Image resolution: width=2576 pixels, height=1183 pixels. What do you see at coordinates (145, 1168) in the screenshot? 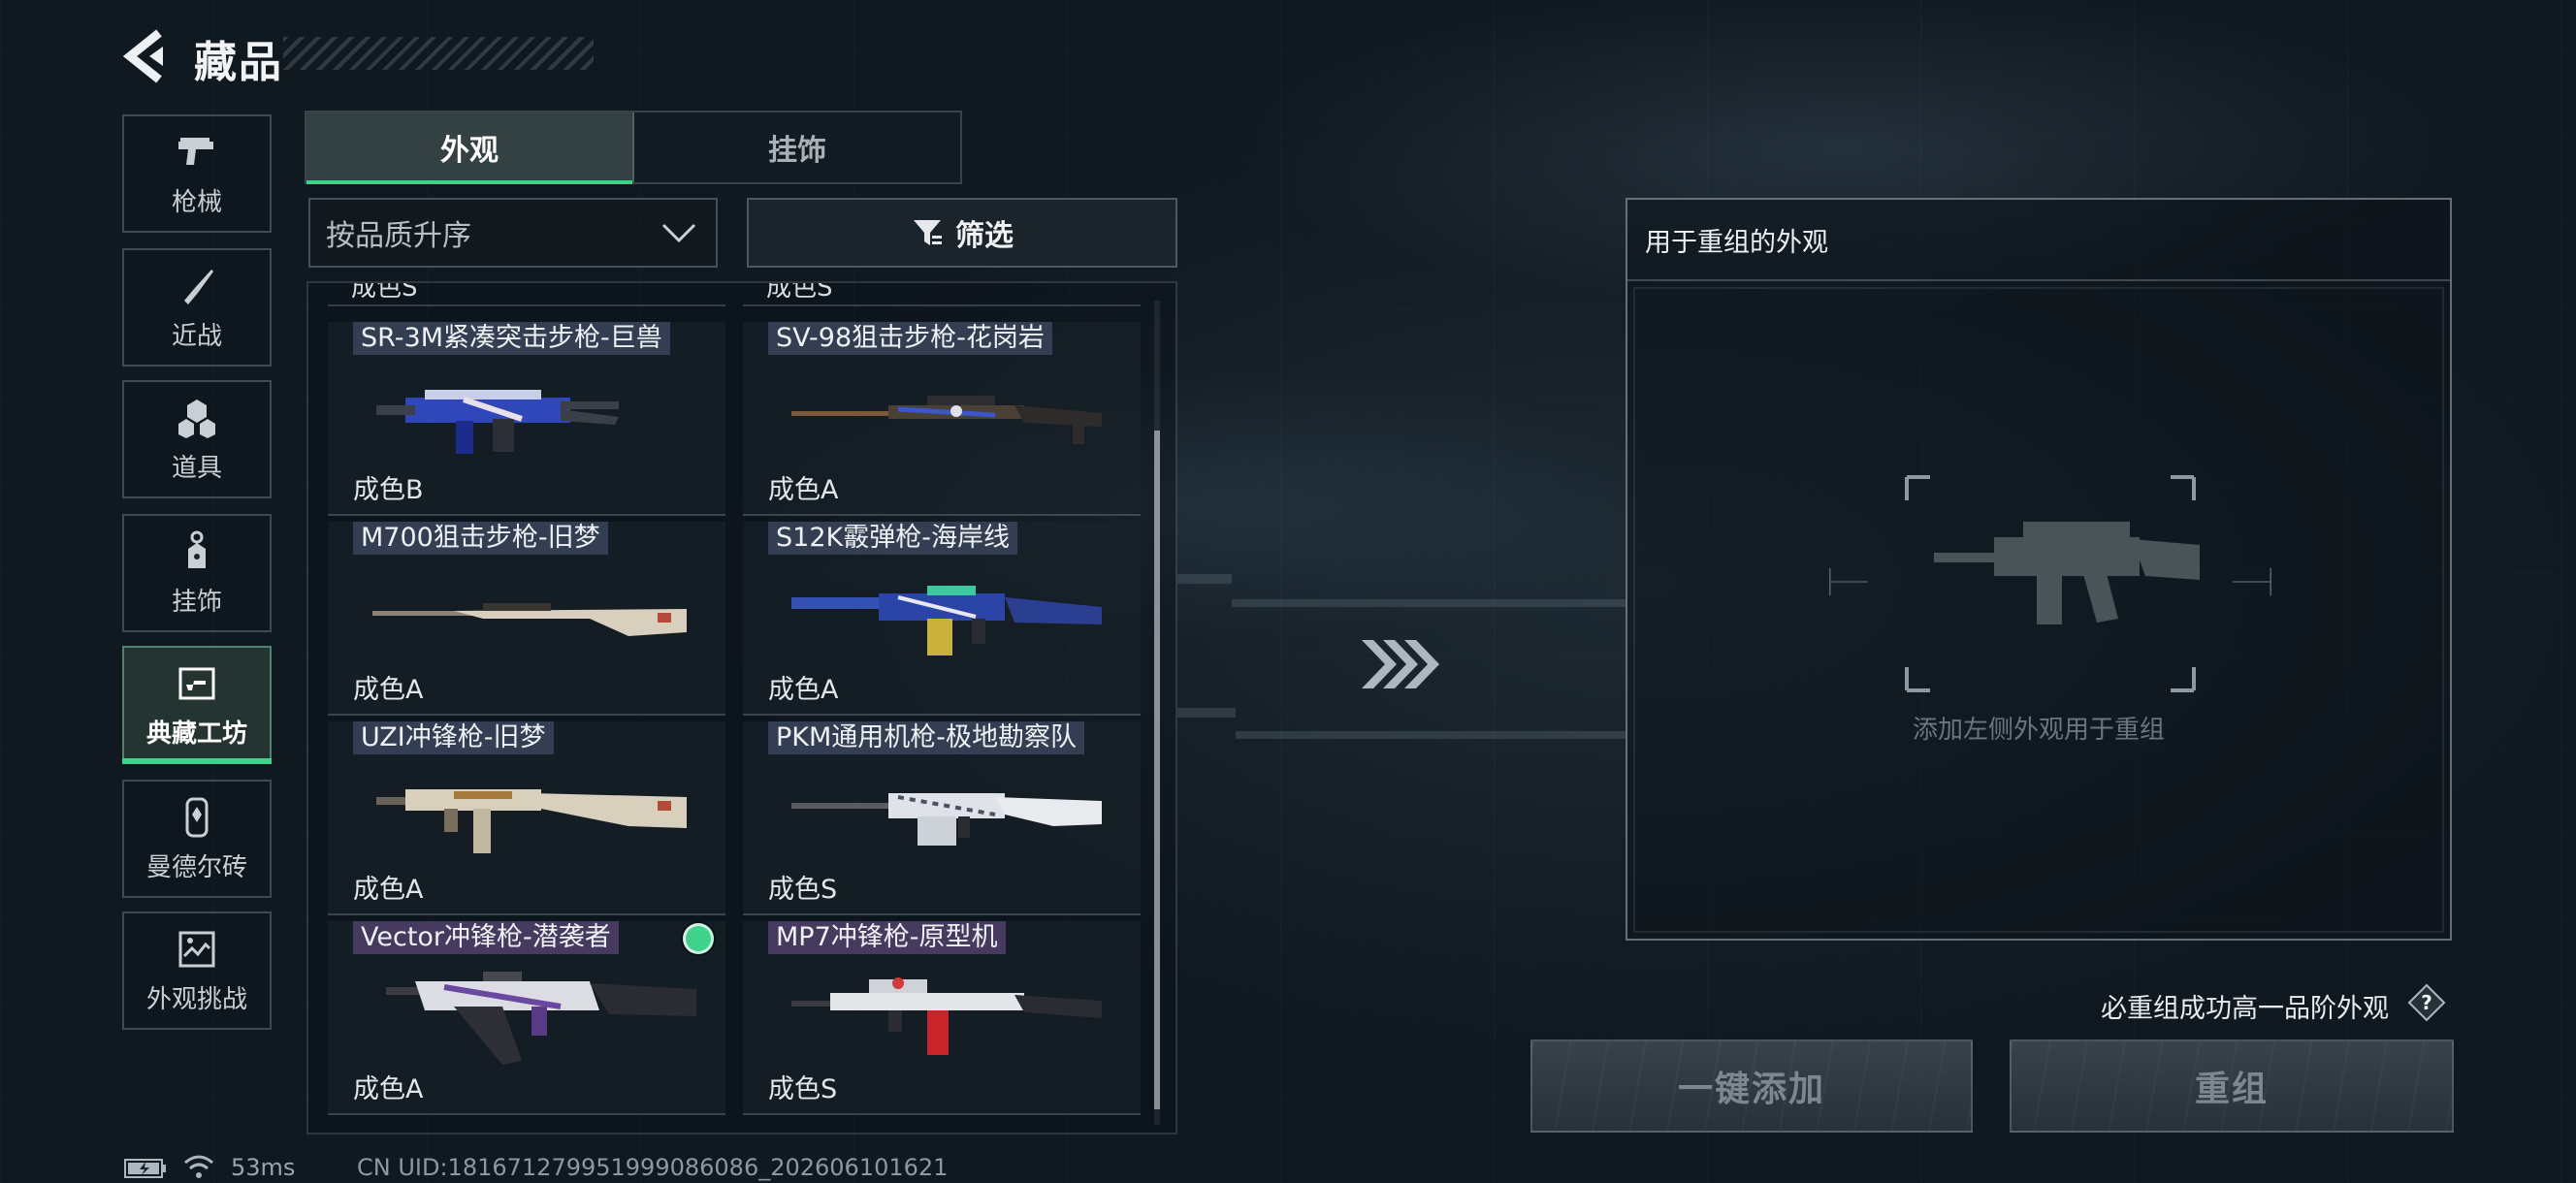
I see `battery-icon` at bounding box center [145, 1168].